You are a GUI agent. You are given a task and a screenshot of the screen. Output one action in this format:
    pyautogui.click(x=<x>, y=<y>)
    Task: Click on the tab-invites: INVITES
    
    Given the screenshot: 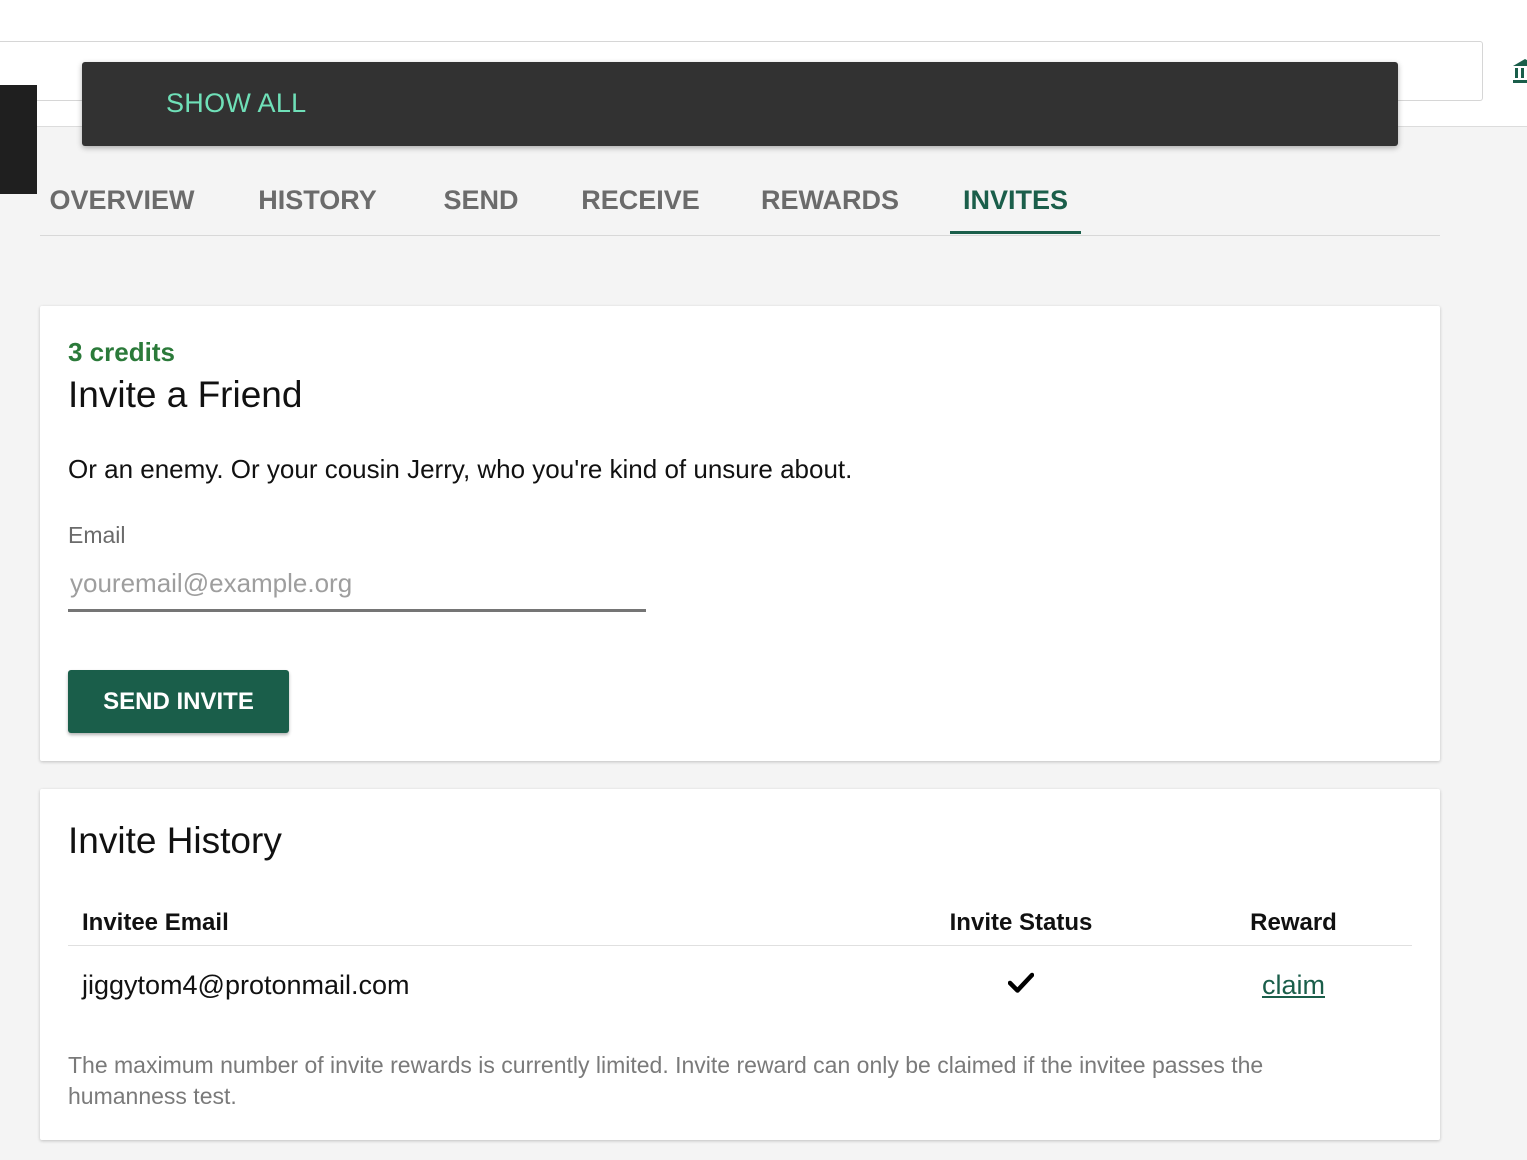 What is the action you would take?
    pyautogui.click(x=1015, y=201)
    